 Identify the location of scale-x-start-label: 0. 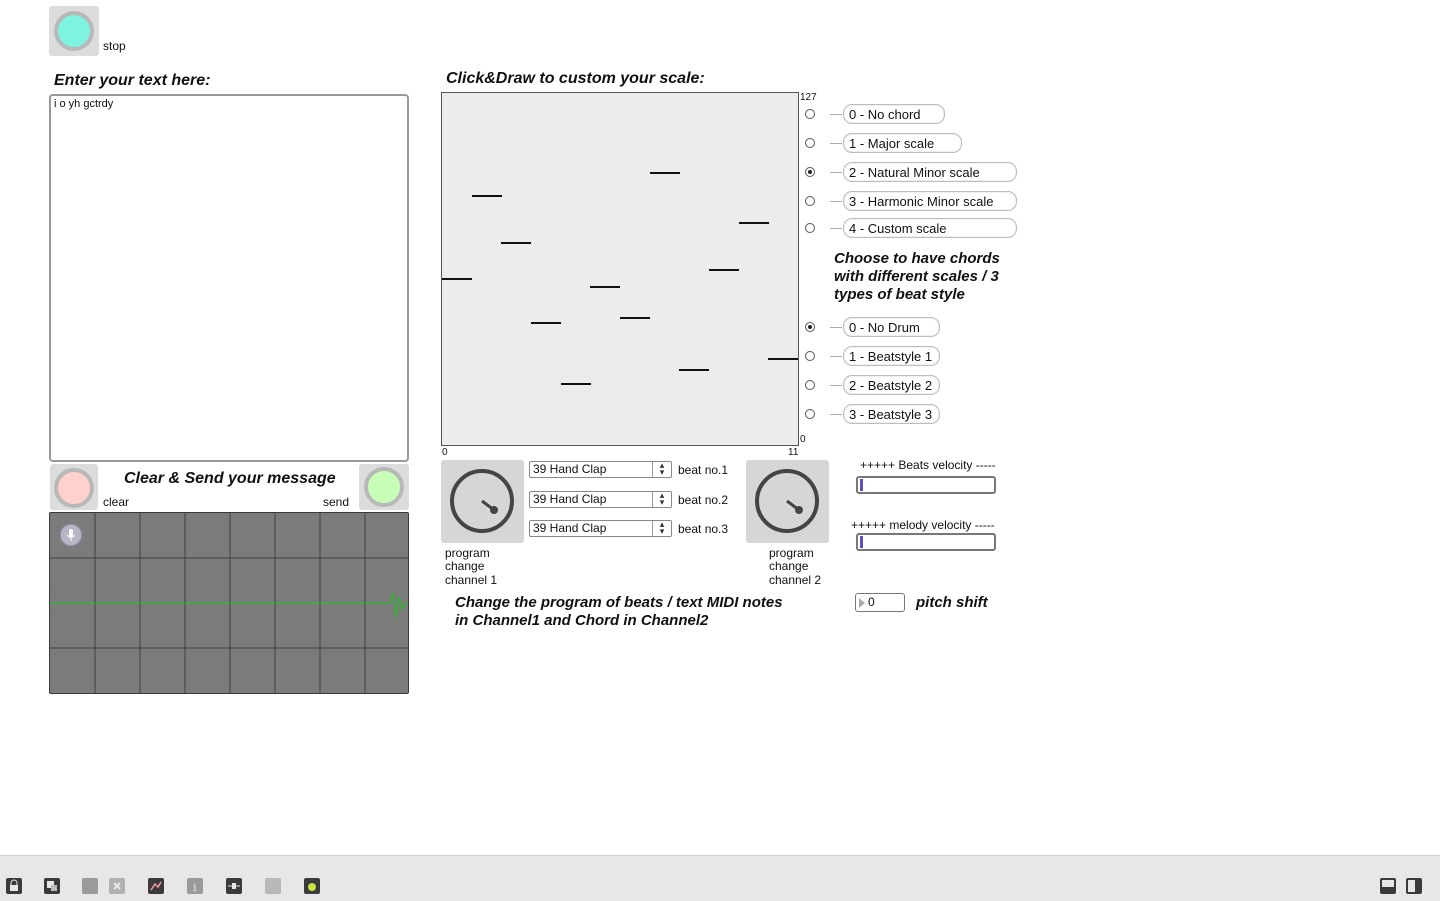
(445, 452).